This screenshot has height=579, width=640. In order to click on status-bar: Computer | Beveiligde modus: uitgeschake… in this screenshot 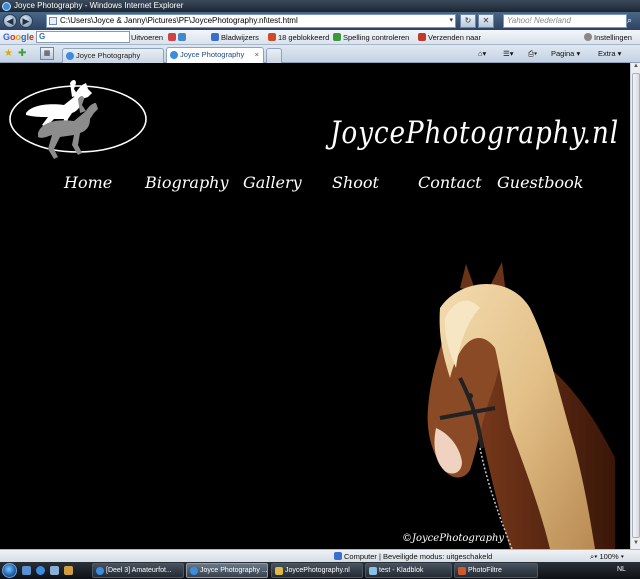, I will do `click(320, 555)`.